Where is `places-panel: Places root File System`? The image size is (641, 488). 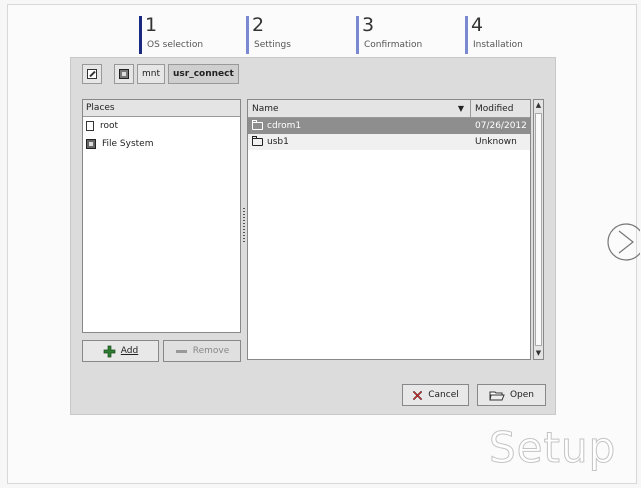 places-panel: Places root File System is located at coordinates (161, 216).